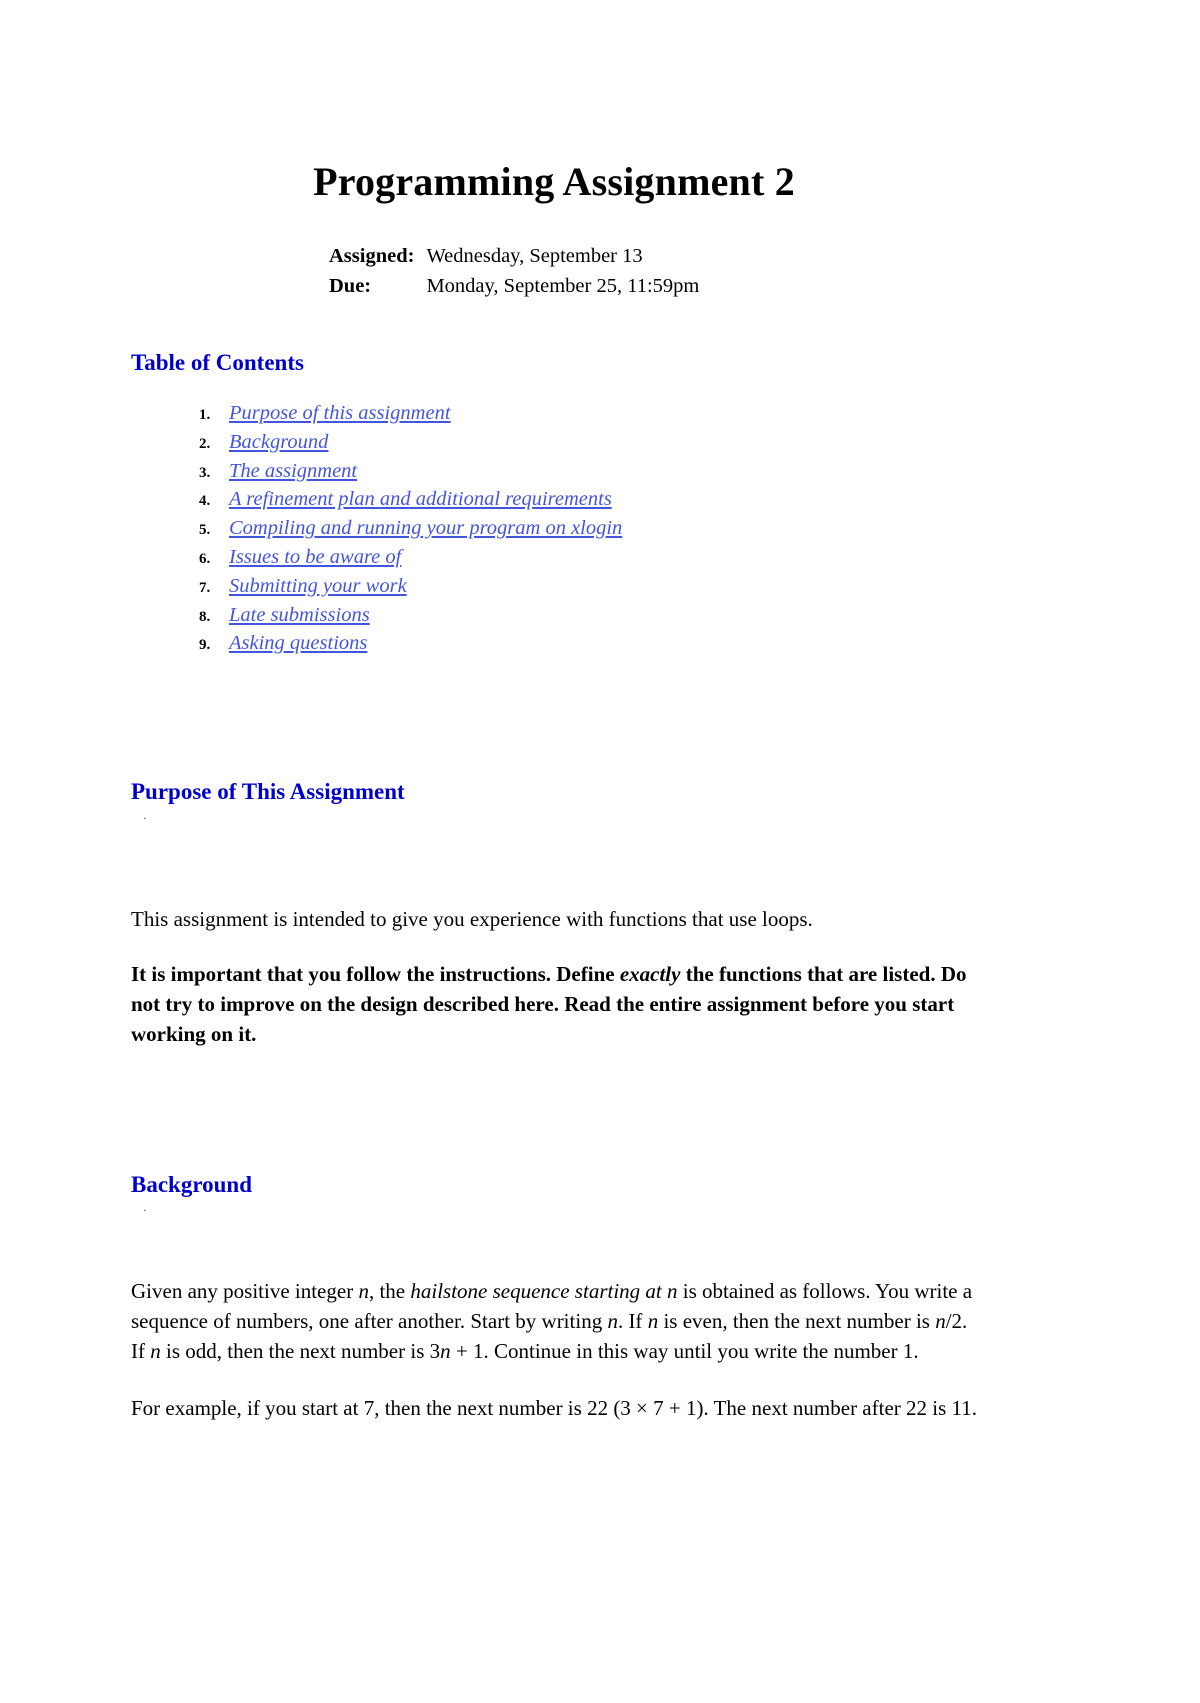 The width and height of the screenshot is (1200, 1703). Describe the element at coordinates (588, 616) in the screenshot. I see `toc-item: Late submissions` at that location.